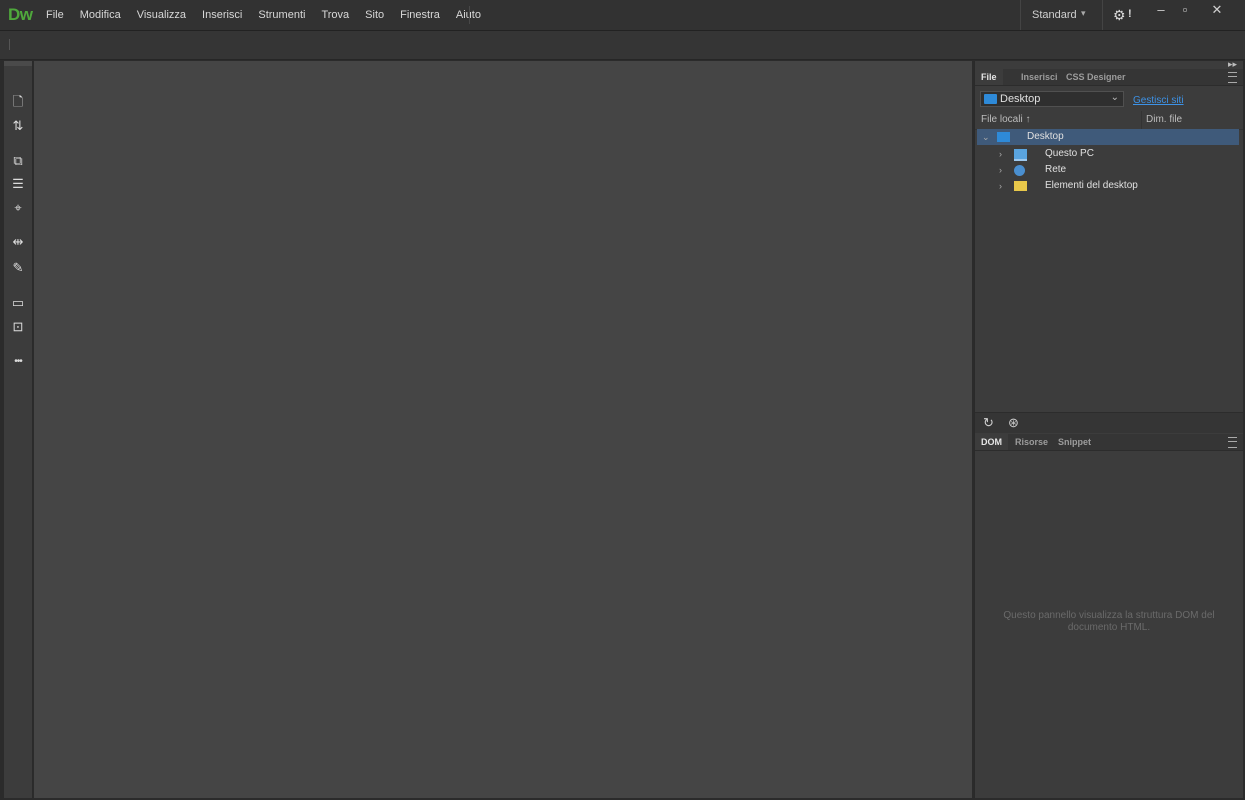 The height and width of the screenshot is (800, 1245). Describe the element at coordinates (18, 327) in the screenshot. I see `validate-icon: ⊡` at that location.